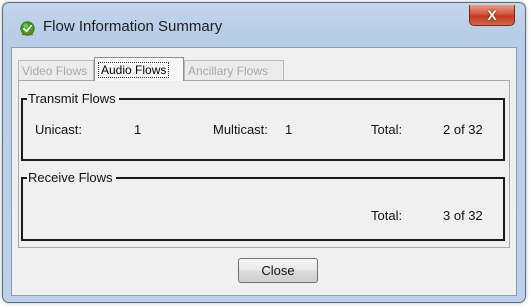 The height and width of the screenshot is (307, 530). I want to click on close-button-label: Close, so click(278, 270).